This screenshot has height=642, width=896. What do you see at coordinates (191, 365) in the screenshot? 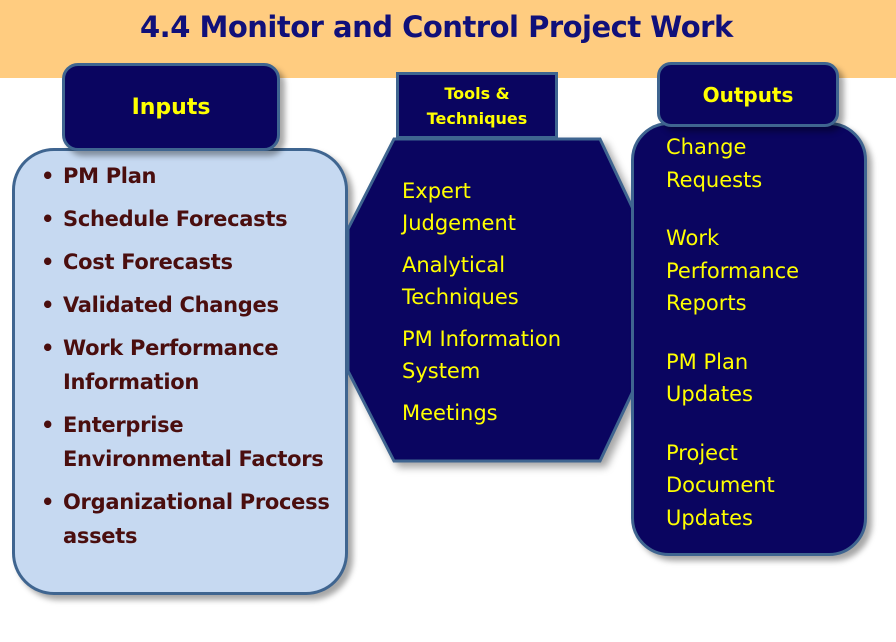
I see `input-item: Work Performance Information` at bounding box center [191, 365].